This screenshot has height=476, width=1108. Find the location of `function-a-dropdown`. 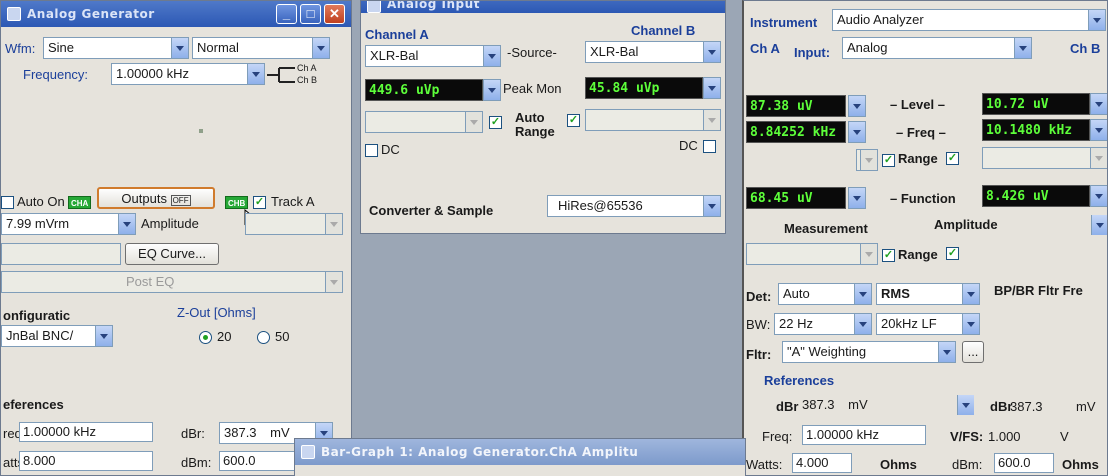

function-a-dropdown is located at coordinates (857, 198).